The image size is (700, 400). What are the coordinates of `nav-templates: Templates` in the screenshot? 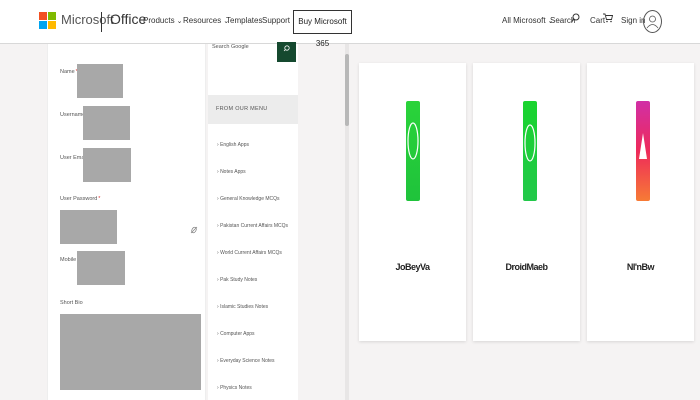 It's located at (244, 20).